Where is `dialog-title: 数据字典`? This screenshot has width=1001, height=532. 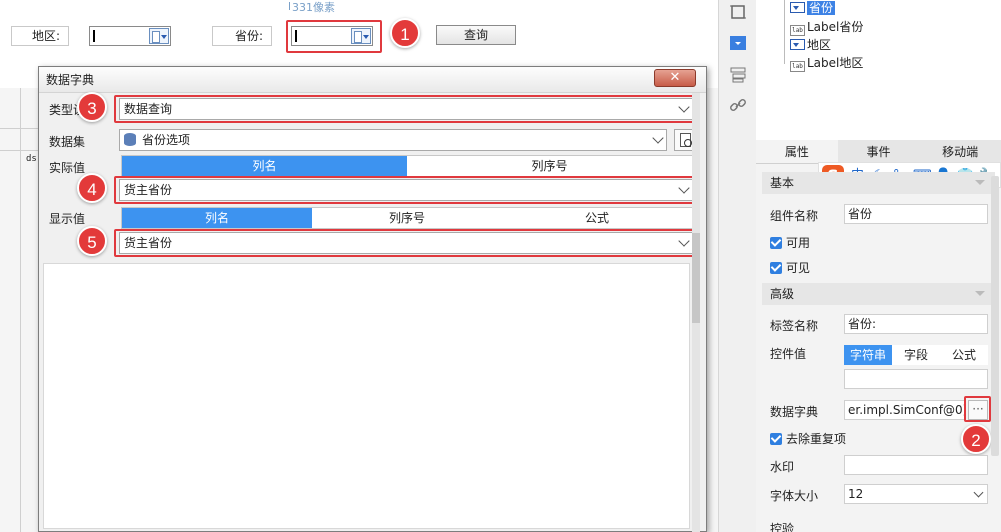 dialog-title: 数据字典 is located at coordinates (372, 80).